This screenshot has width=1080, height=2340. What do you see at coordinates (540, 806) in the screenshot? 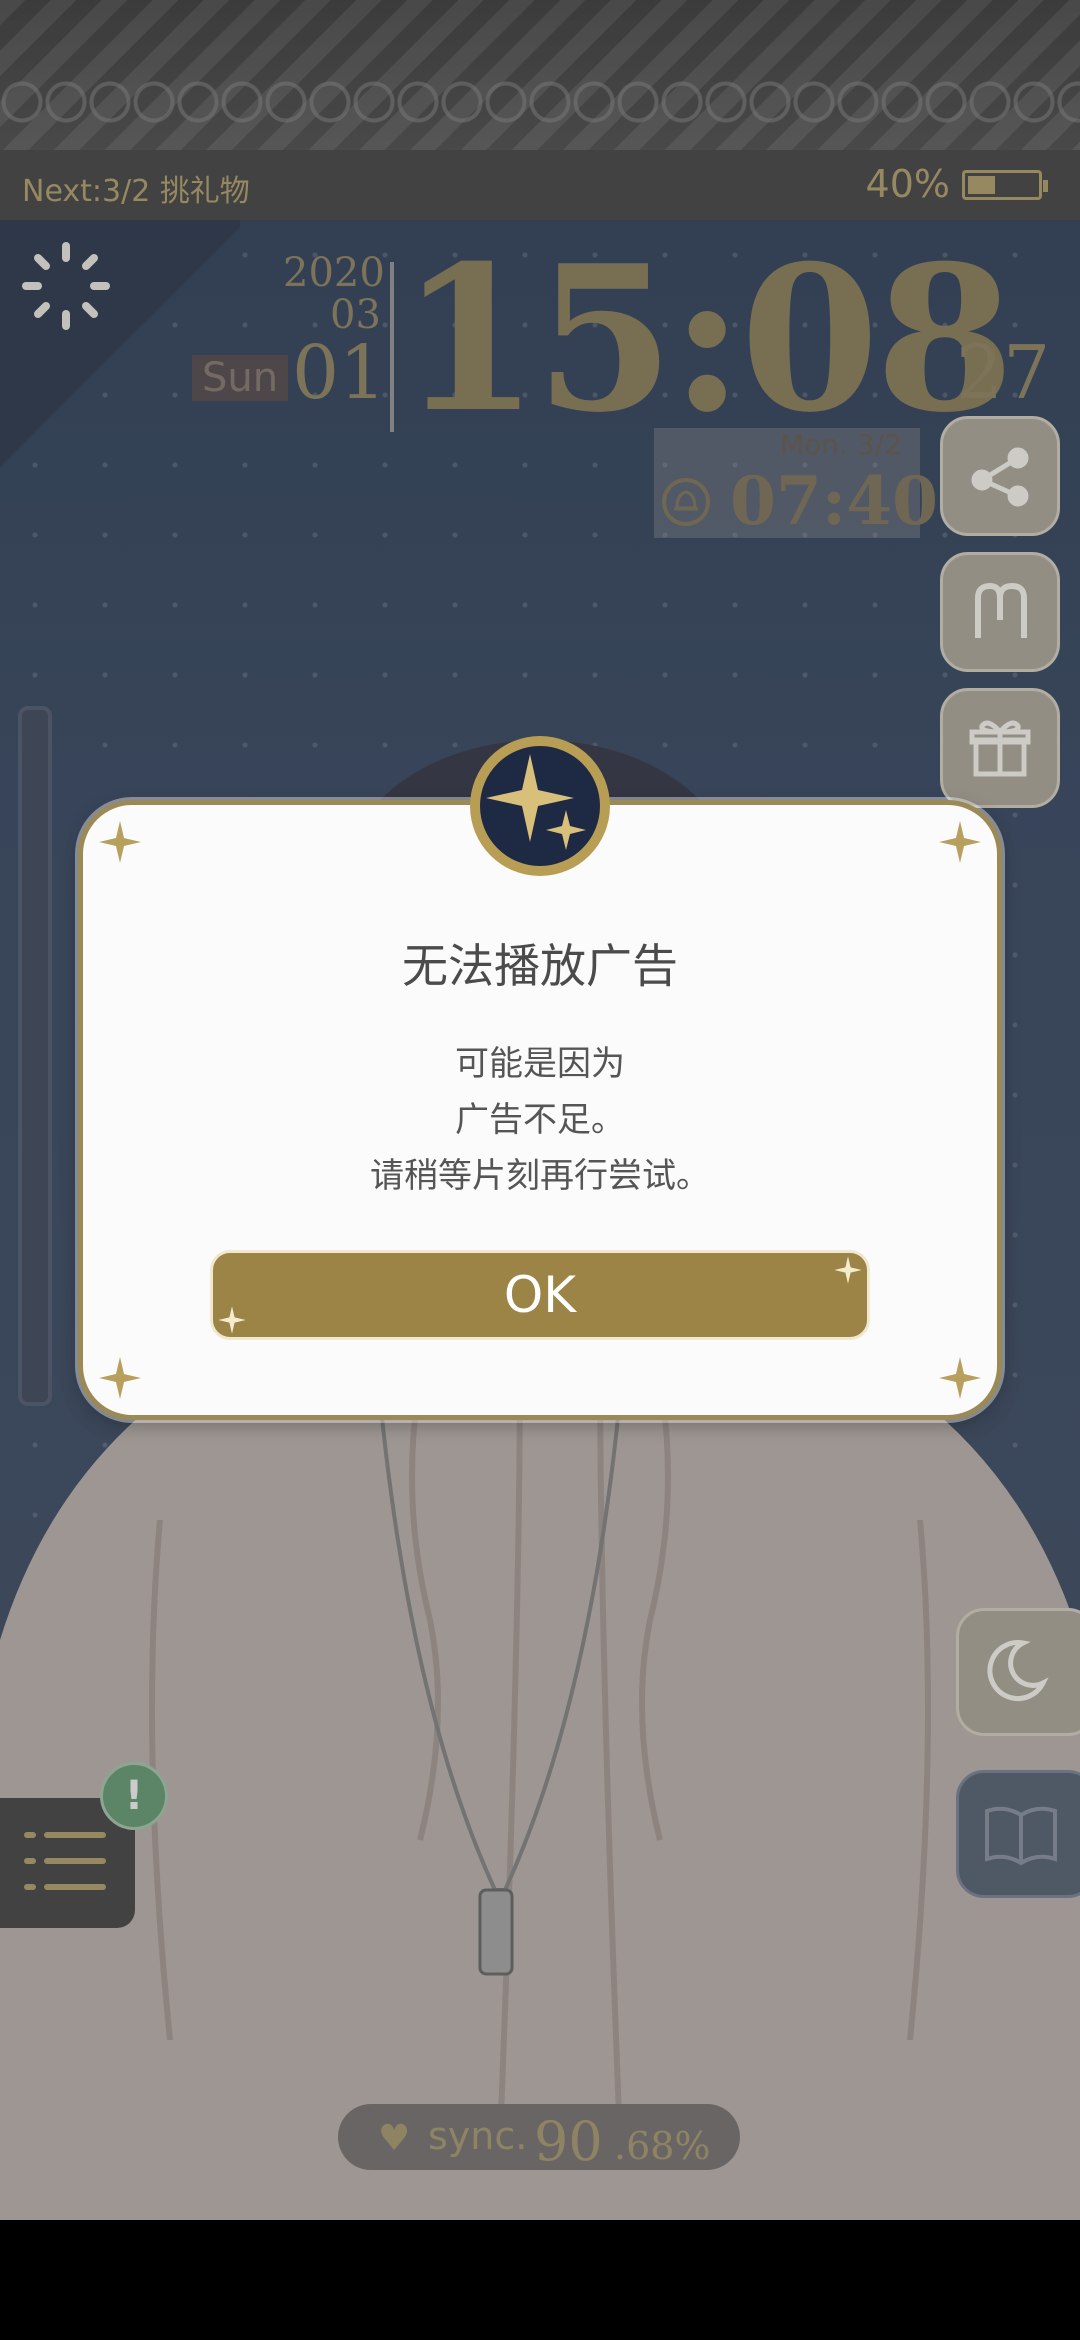
I see `star-emblem-icon` at bounding box center [540, 806].